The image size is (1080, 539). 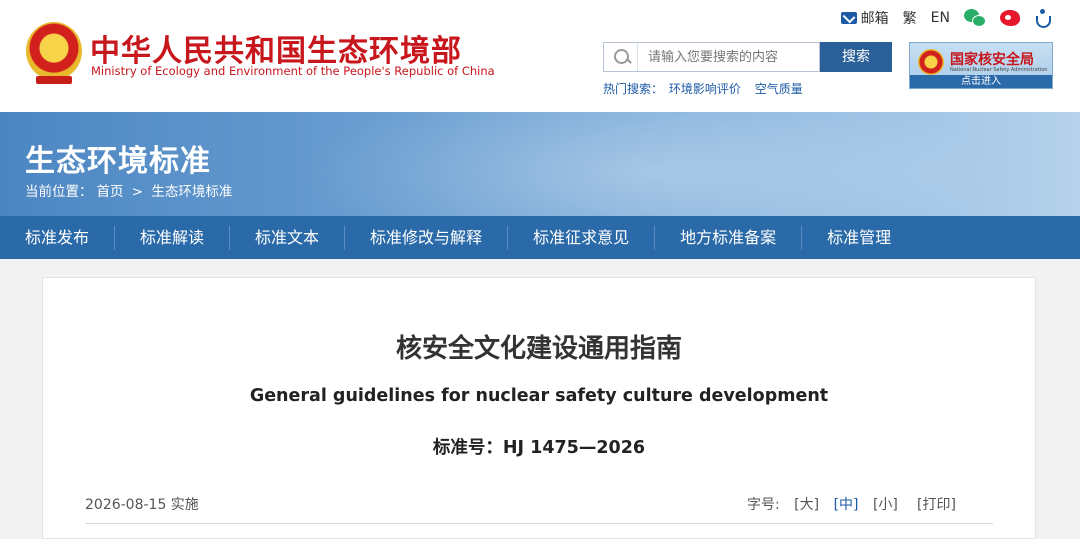 What do you see at coordinates (940, 18) in the screenshot?
I see `english-link: EN` at bounding box center [940, 18].